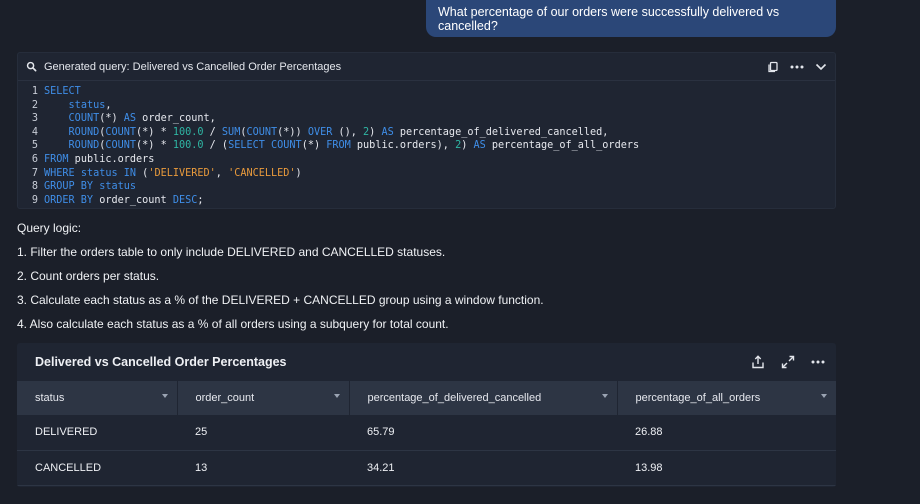 The width and height of the screenshot is (920, 504). What do you see at coordinates (562, 146) in the screenshot?
I see `code-token: percentage_of_all_orders` at bounding box center [562, 146].